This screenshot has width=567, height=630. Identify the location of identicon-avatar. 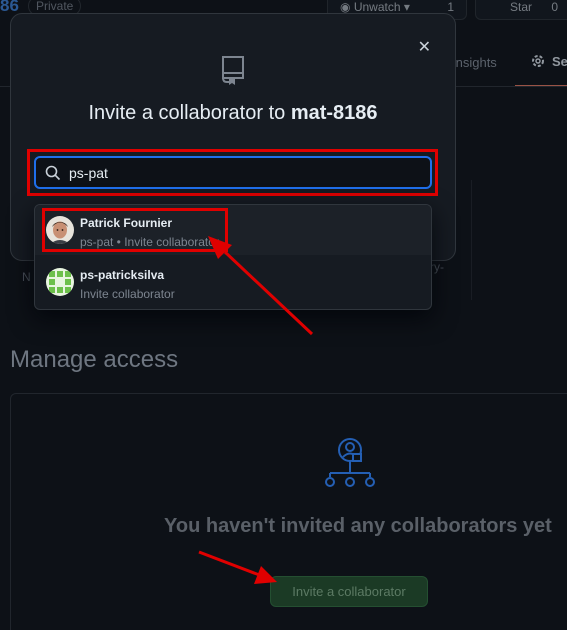
(60, 282).